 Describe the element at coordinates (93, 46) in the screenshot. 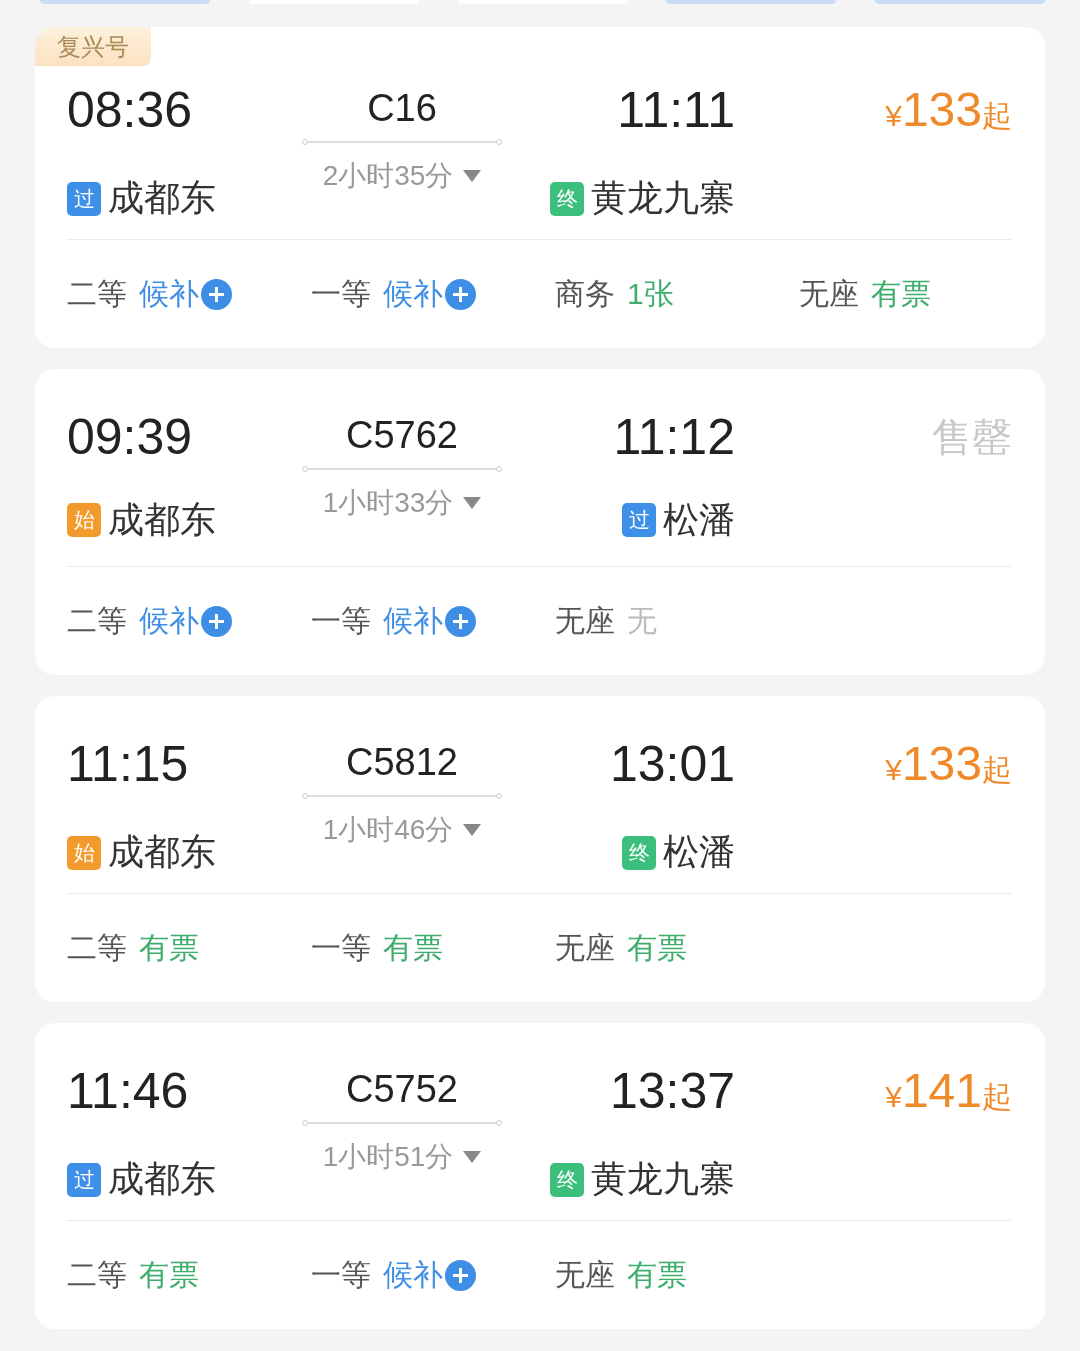

I see `train-type-tag: 复兴号` at that location.